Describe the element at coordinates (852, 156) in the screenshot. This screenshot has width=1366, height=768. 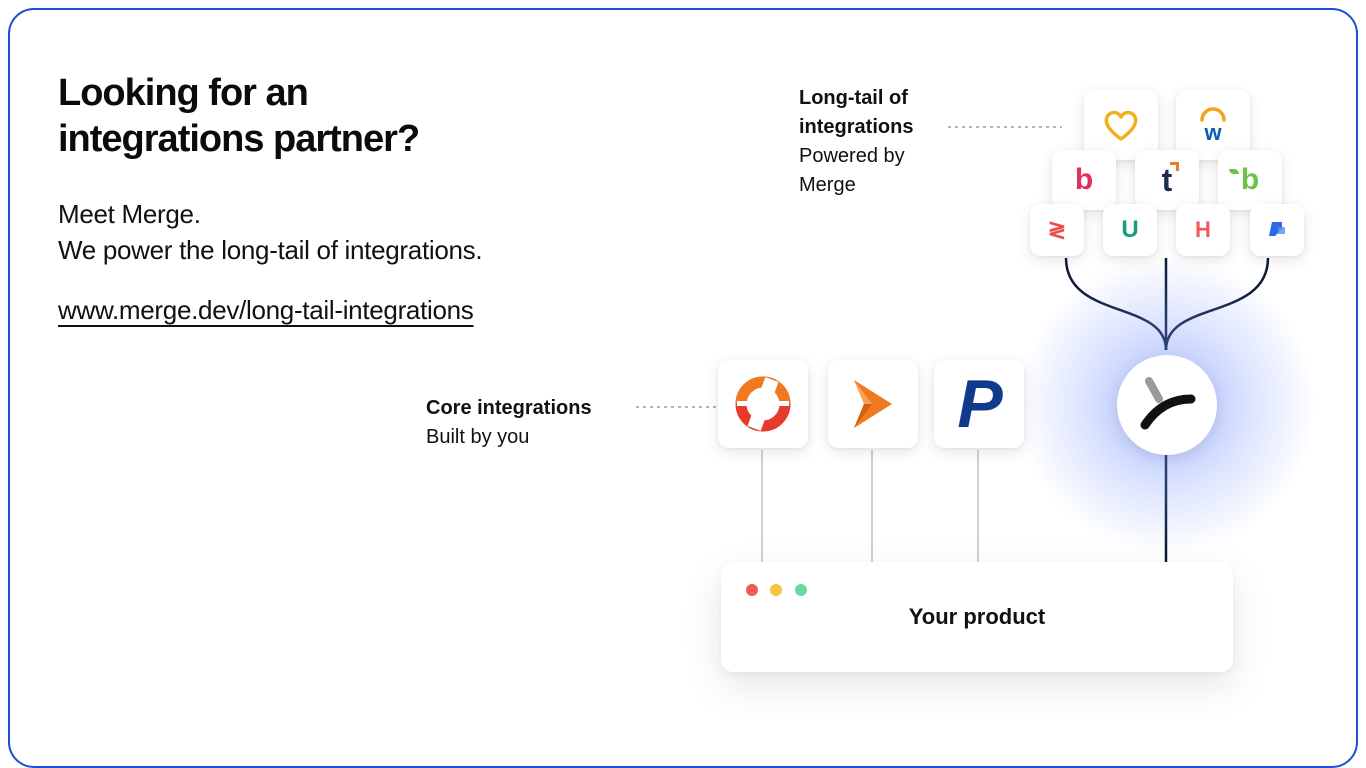
I see `long-tail-sub-1: Powered by` at that location.